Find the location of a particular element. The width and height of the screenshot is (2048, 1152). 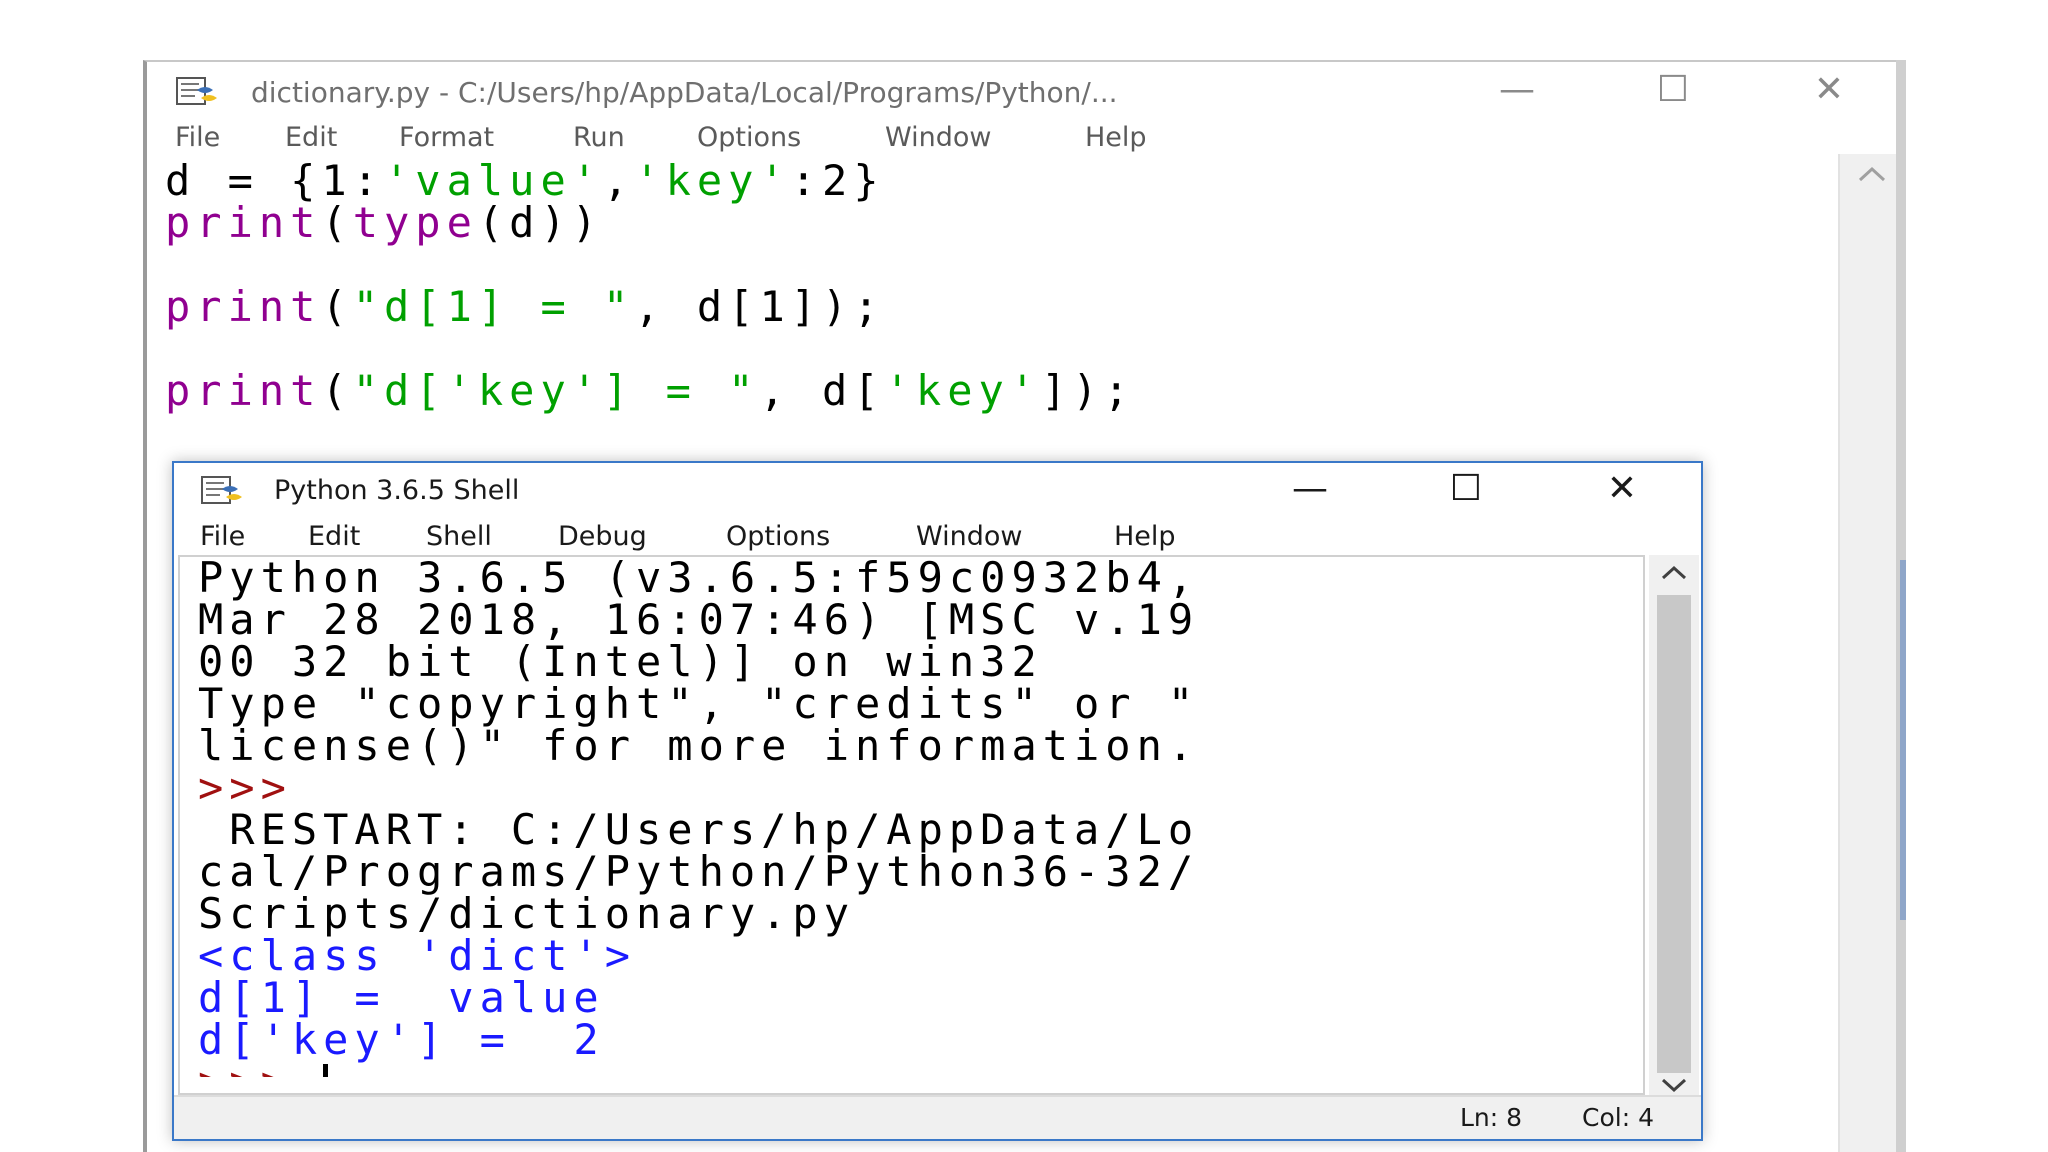

shell-restart-1: RESTART: C:/Users/hp/AppData/Lo is located at coordinates (699, 829).